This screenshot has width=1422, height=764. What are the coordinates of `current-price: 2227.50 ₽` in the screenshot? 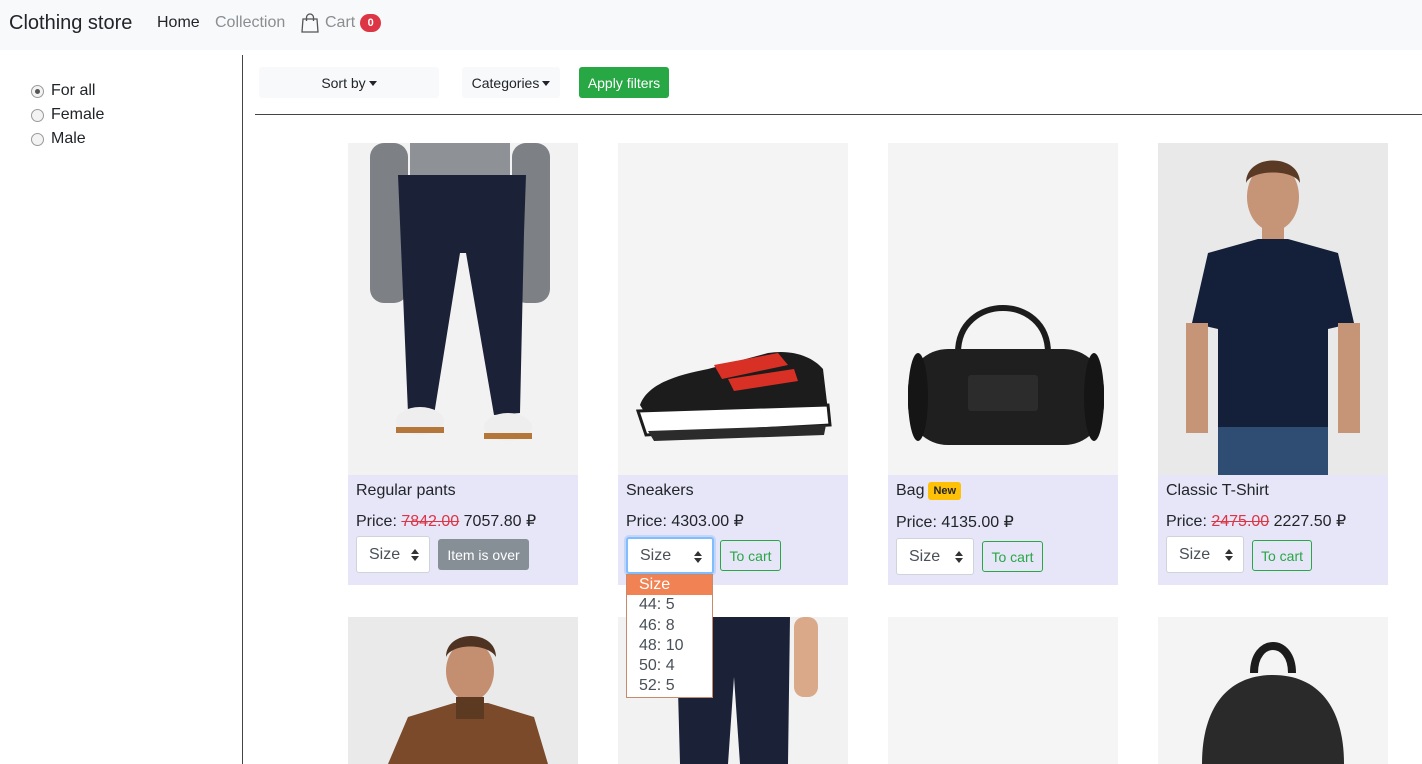 It's located at (1310, 521).